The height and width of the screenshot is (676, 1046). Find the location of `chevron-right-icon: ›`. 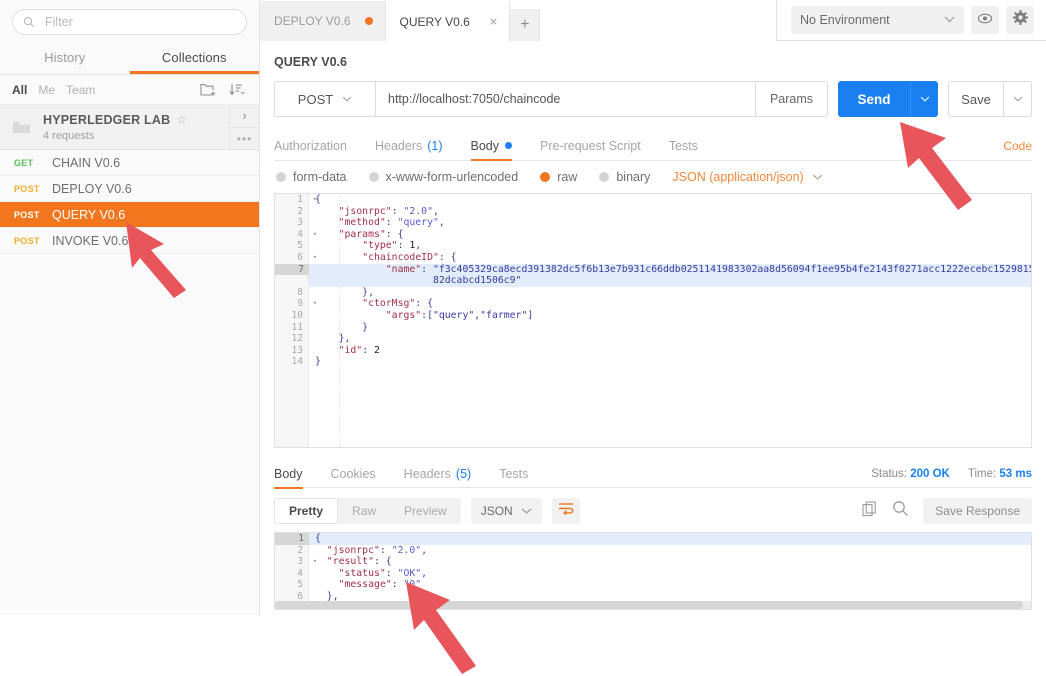

chevron-right-icon: › is located at coordinates (244, 116).